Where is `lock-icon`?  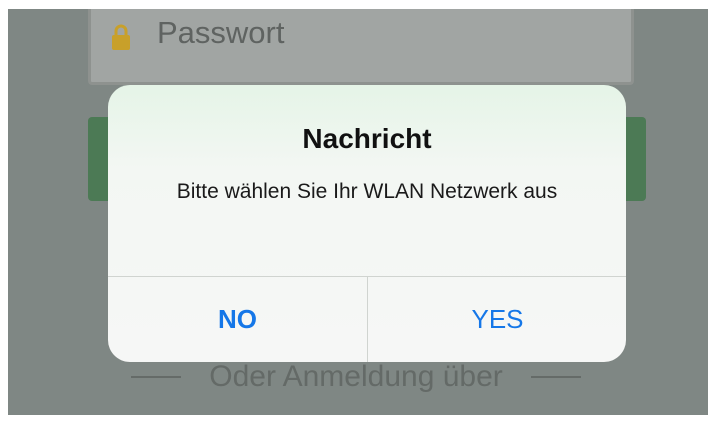
lock-icon is located at coordinates (121, 37).